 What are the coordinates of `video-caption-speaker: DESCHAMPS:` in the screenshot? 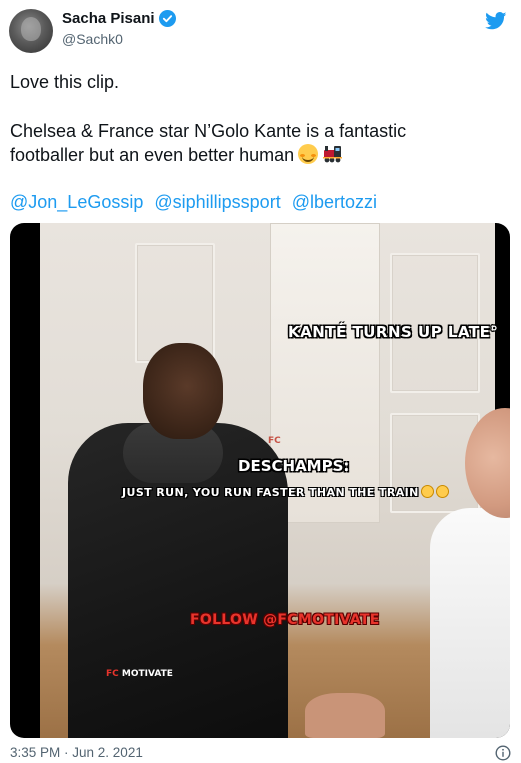 It's located at (294, 466).